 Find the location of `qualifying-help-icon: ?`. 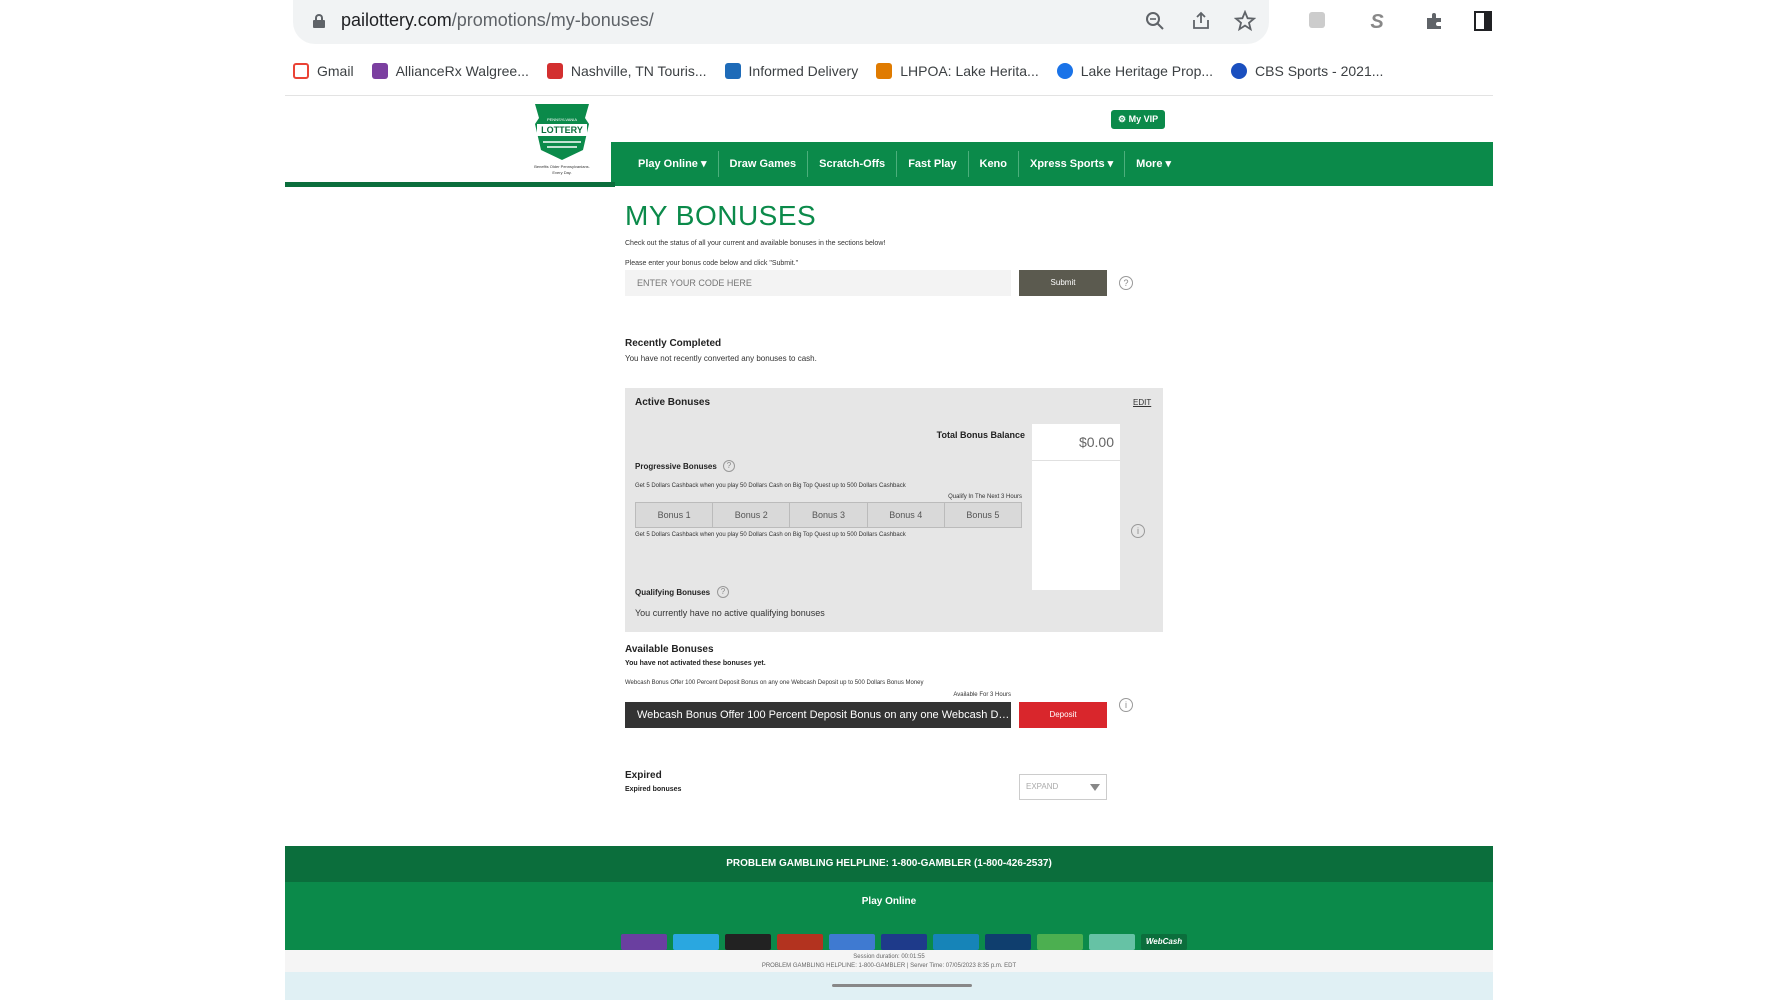

qualifying-help-icon: ? is located at coordinates (723, 592).